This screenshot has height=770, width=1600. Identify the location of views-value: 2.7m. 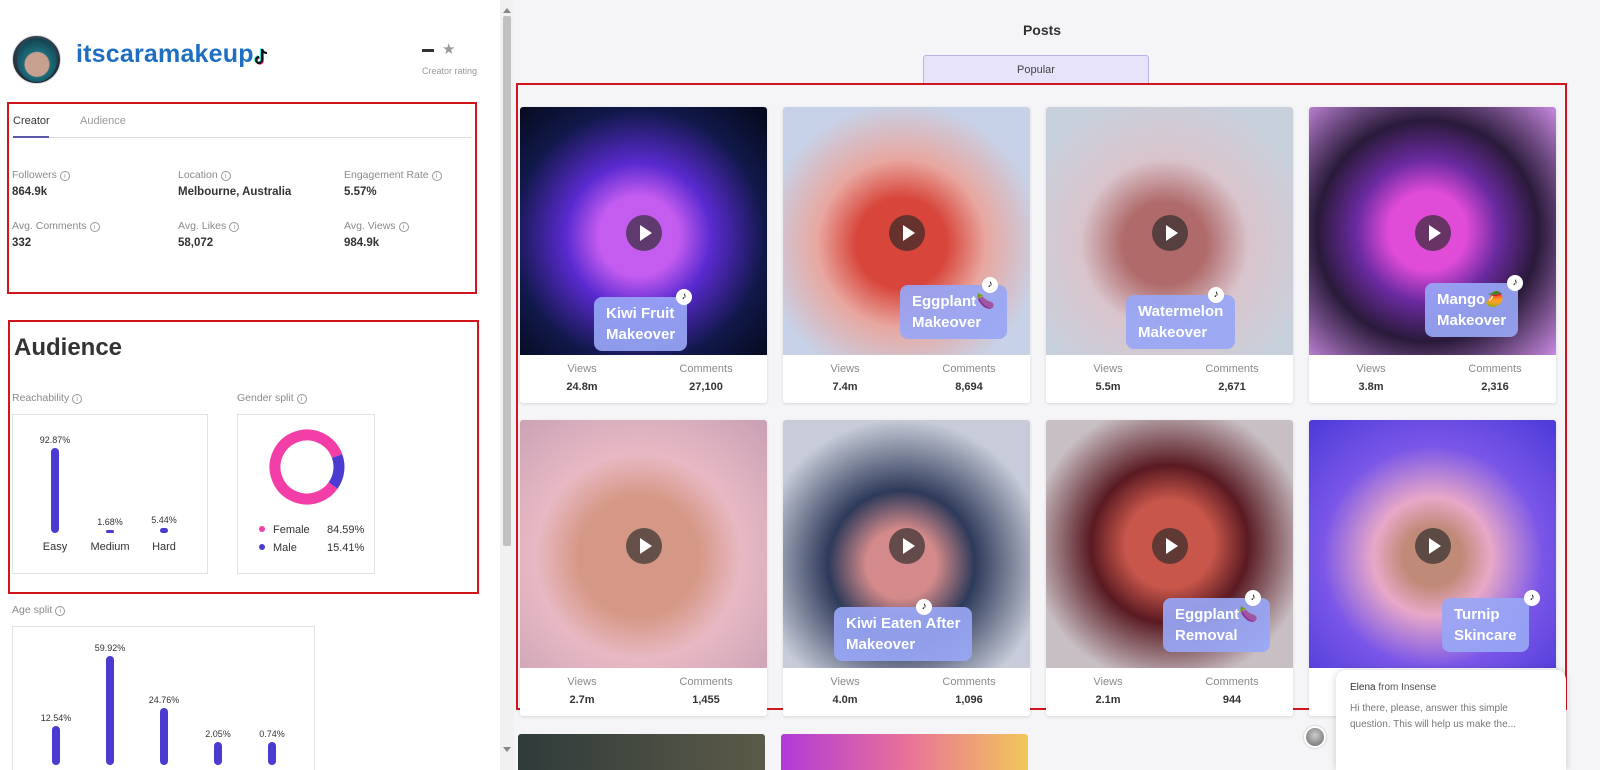
(582, 700).